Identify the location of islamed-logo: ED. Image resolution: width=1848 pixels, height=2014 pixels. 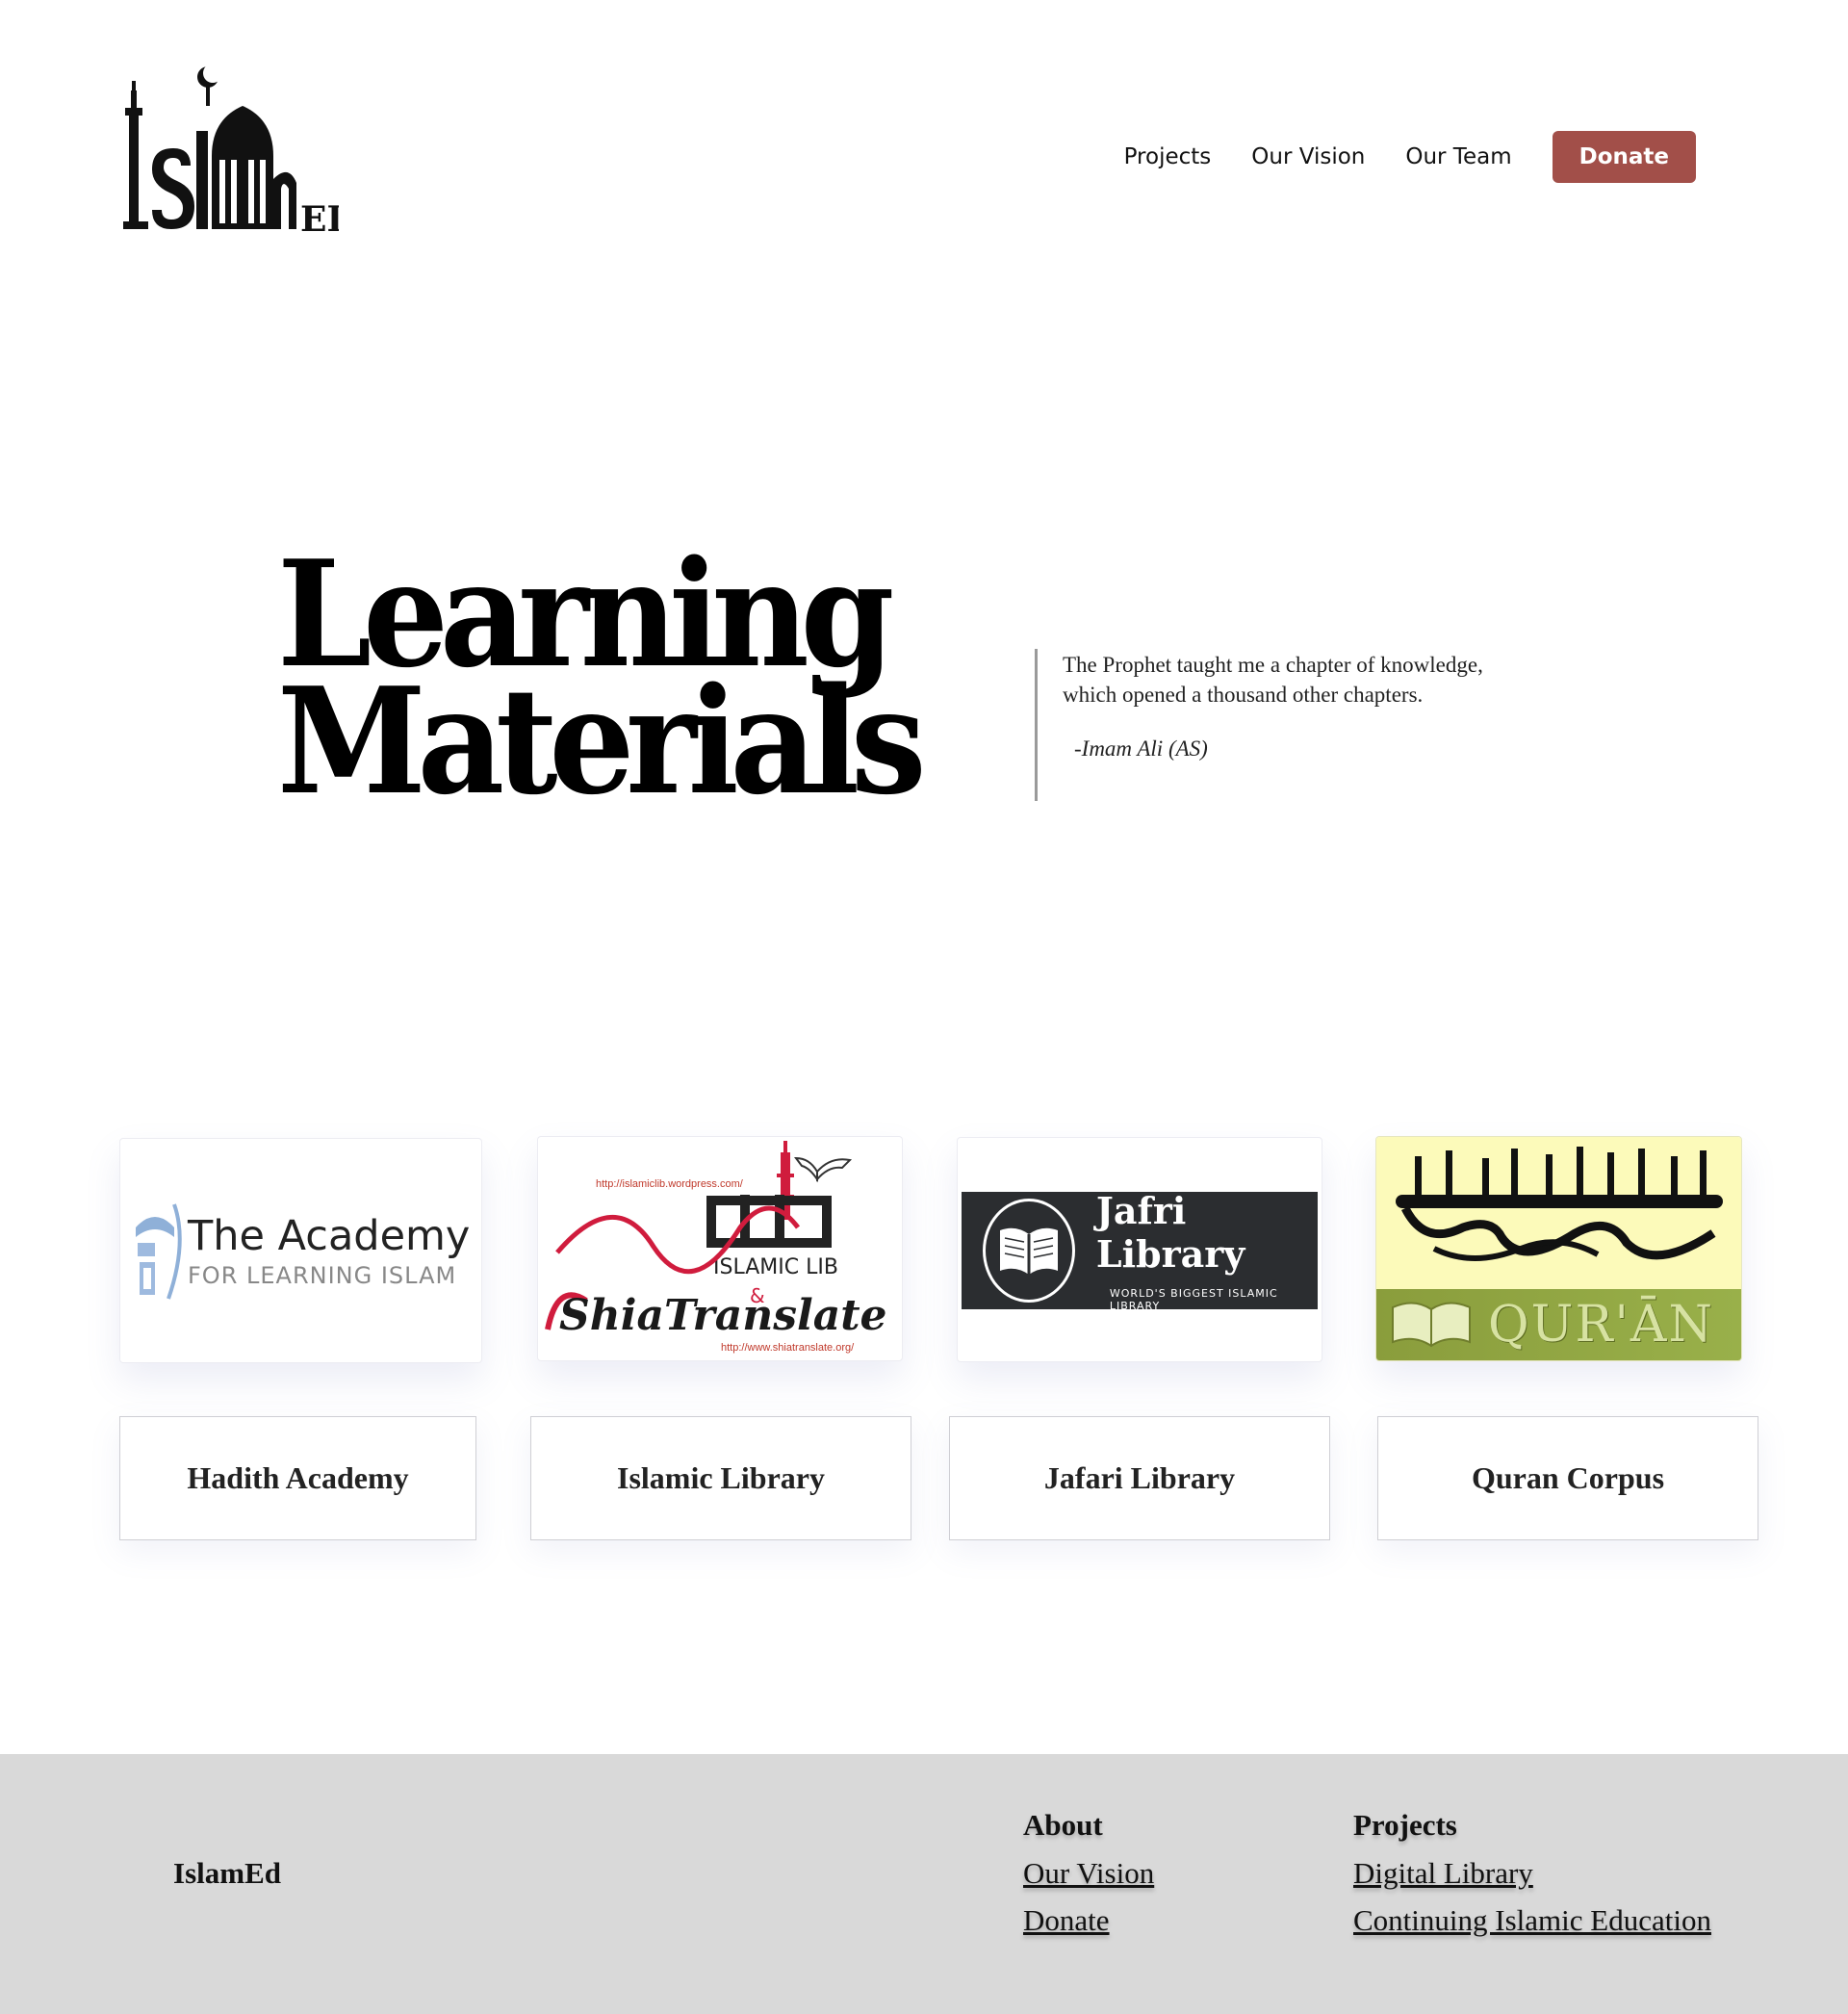
(238, 152).